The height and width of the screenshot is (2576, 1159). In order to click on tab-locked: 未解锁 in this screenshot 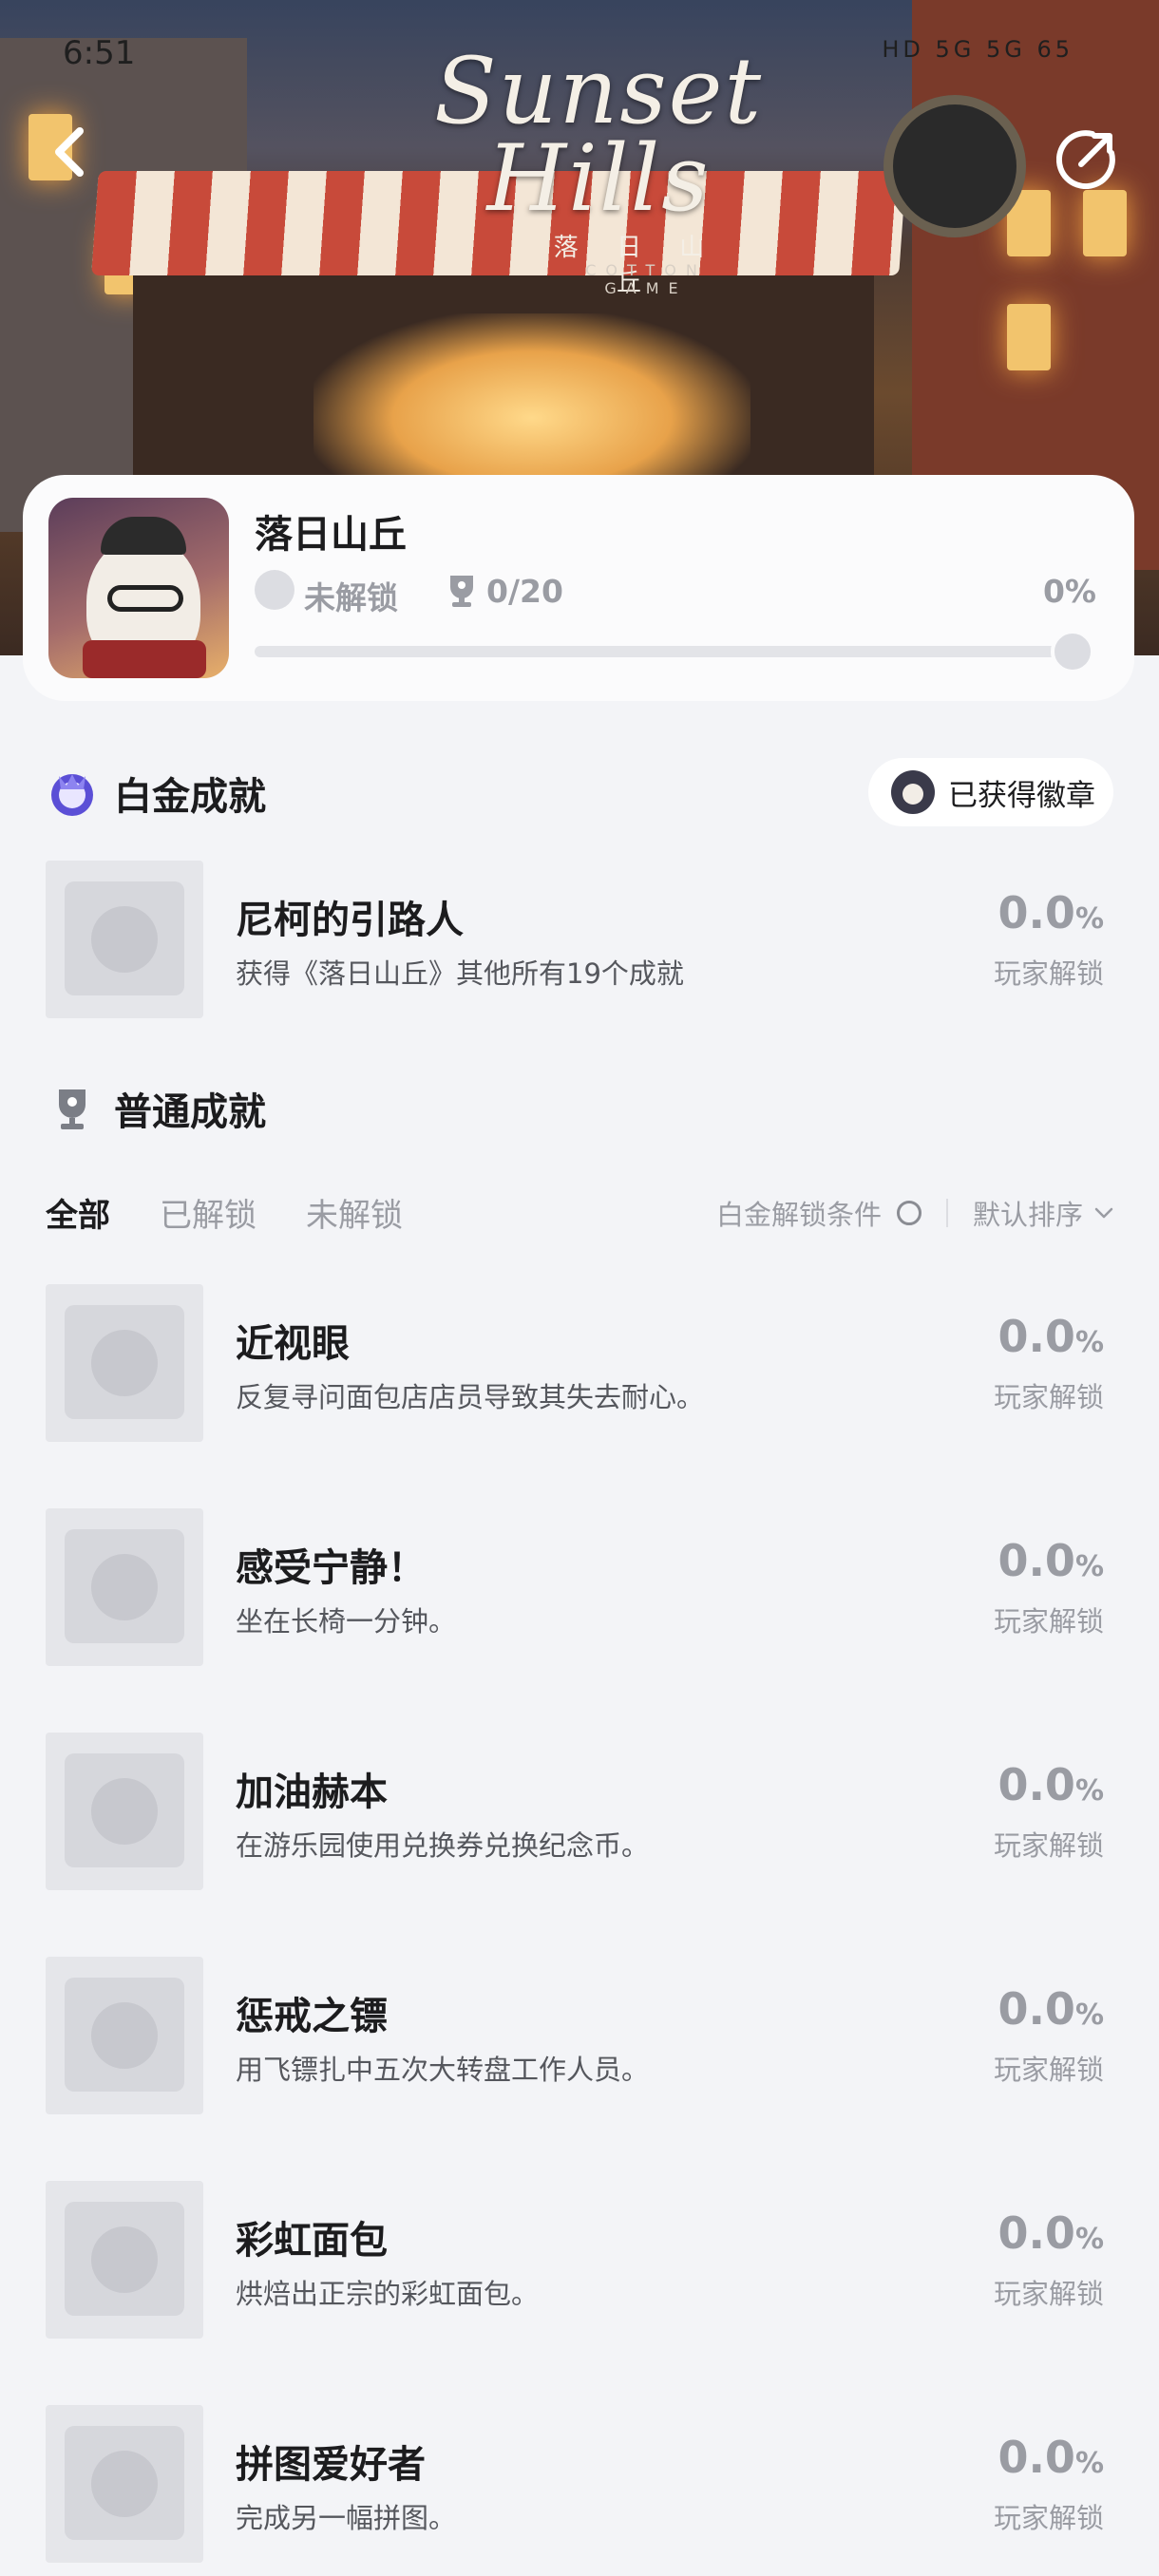, I will do `click(354, 1212)`.